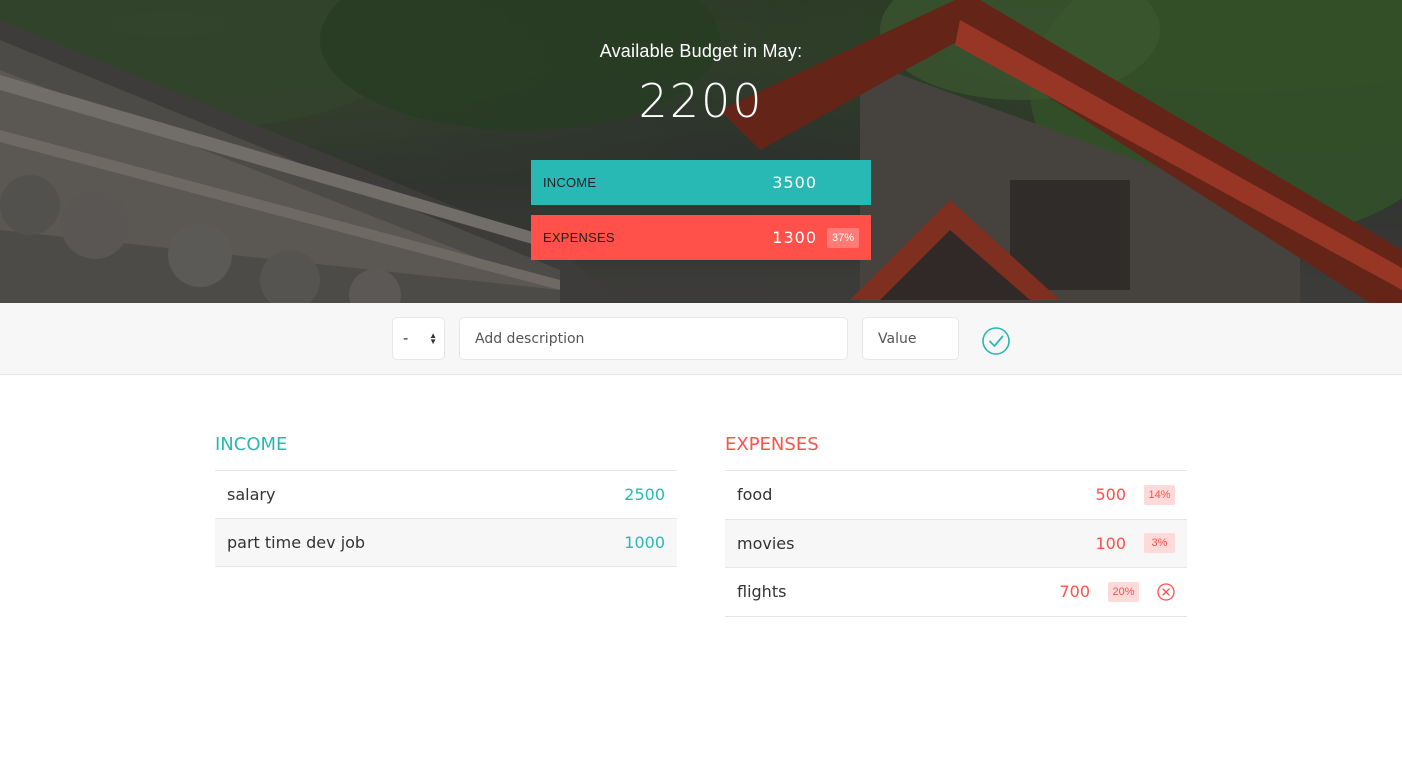  Describe the element at coordinates (579, 237) in the screenshot. I see `expenses-summary-label: EXPENSES` at that location.